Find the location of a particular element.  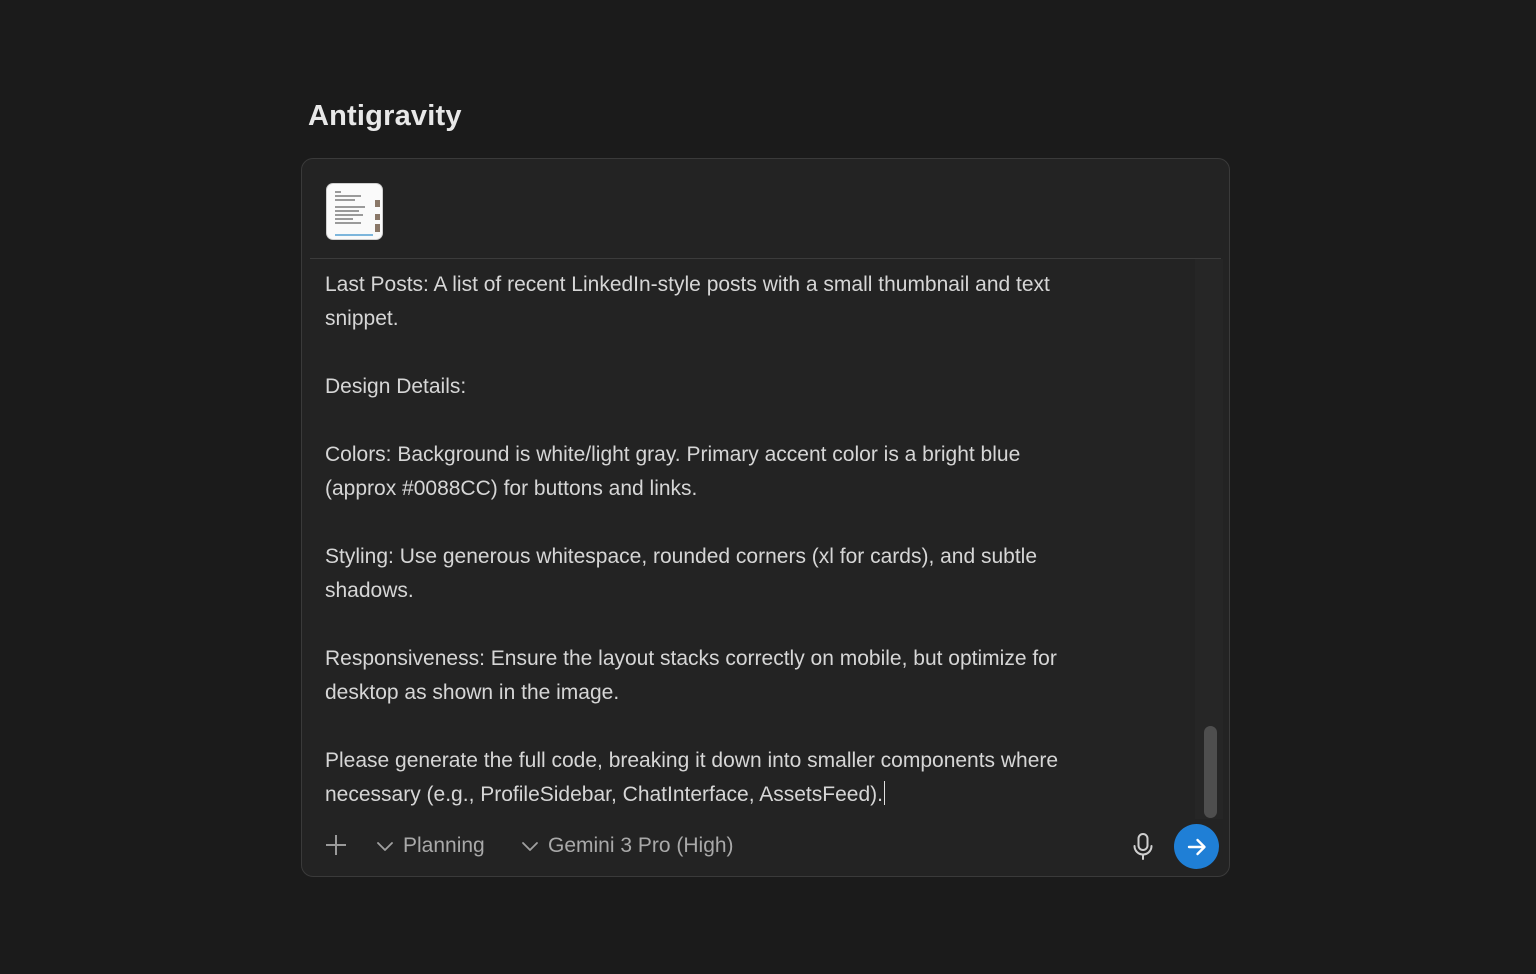

app-title: Antigravity is located at coordinates (385, 116).